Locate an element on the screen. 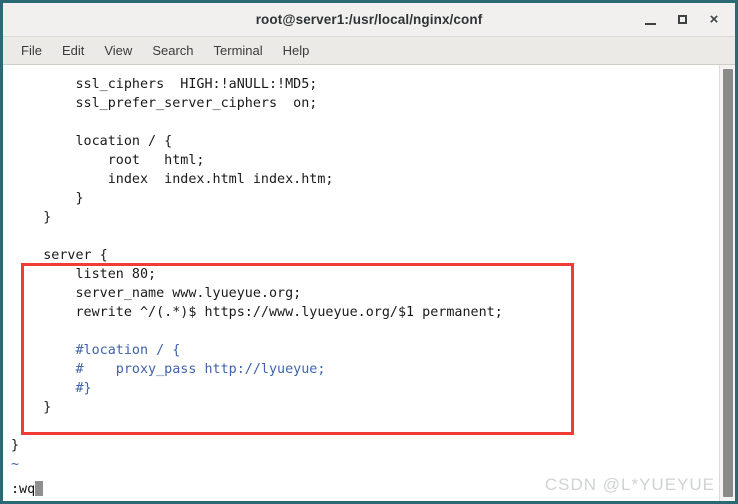 This screenshot has height=504, width=738. menu-item-terminal: Terminal is located at coordinates (238, 50).